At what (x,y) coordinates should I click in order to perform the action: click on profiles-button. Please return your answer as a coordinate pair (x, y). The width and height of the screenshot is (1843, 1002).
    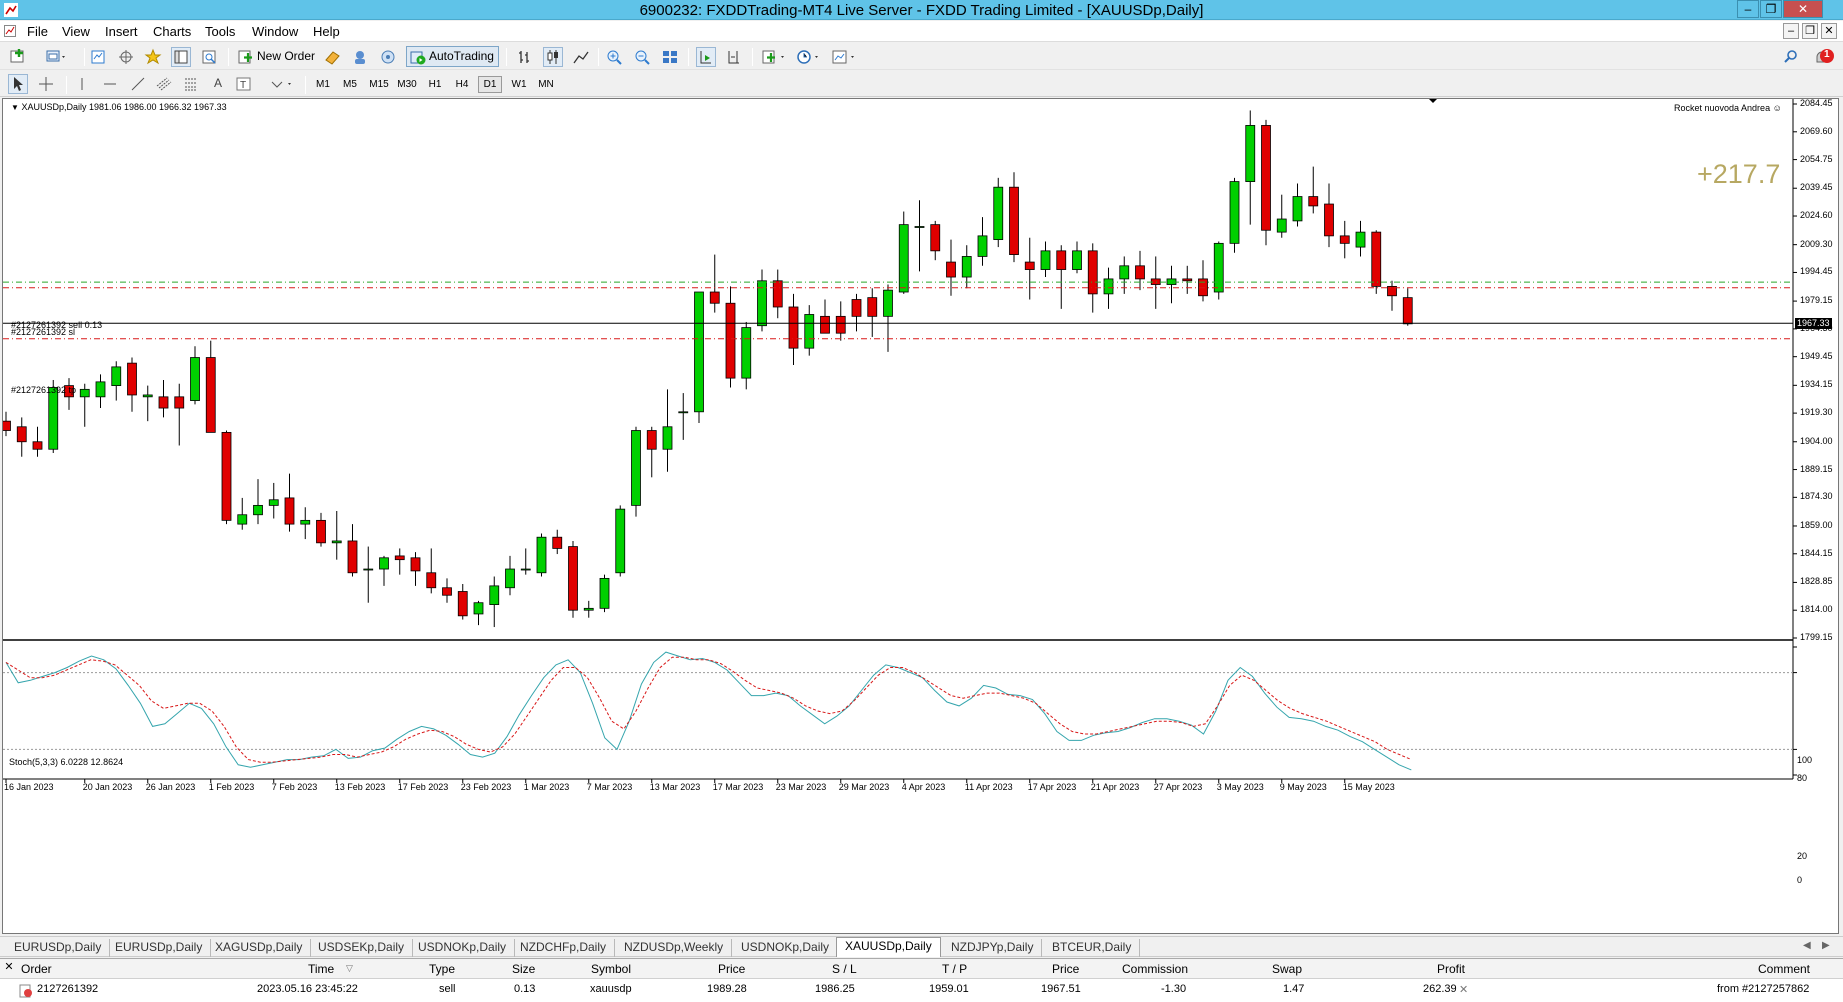
    Looking at the image, I should click on (54, 57).